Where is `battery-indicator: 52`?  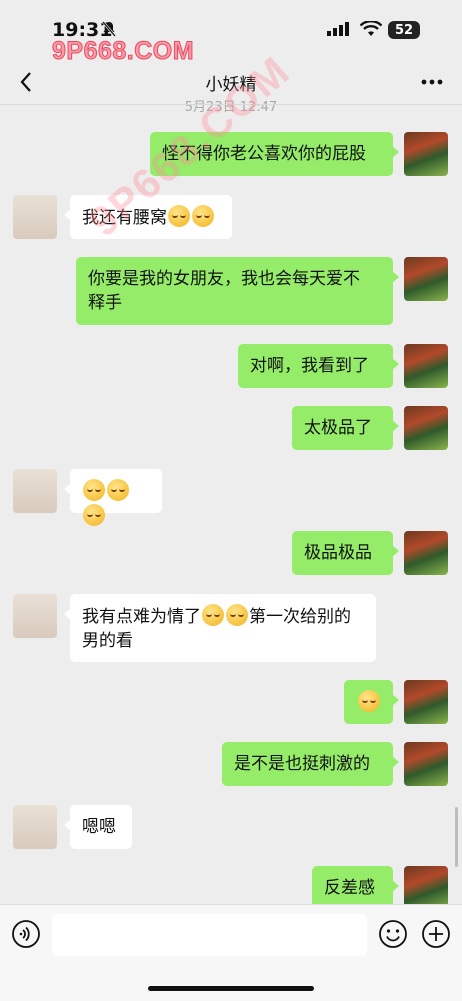
battery-indicator: 52 is located at coordinates (404, 30).